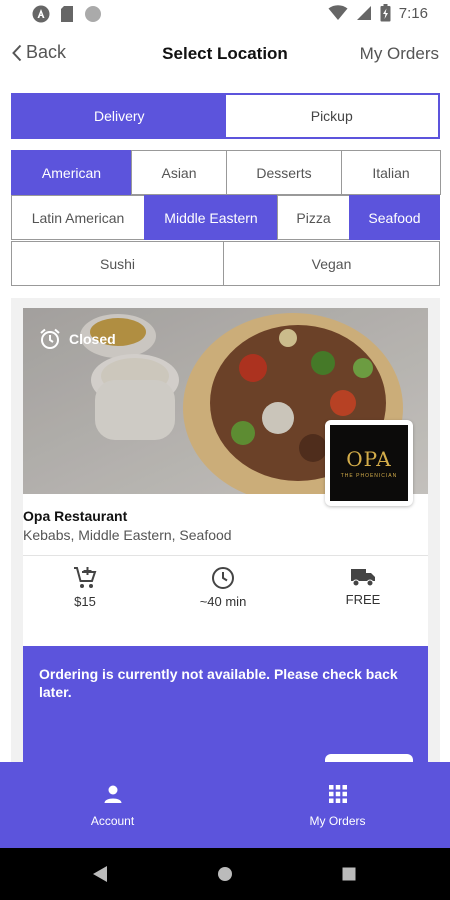 This screenshot has width=450, height=900. Describe the element at coordinates (127, 535) in the screenshot. I see `restaurant-cuisine: Kebabs, Middle Eastern, Seafood` at that location.